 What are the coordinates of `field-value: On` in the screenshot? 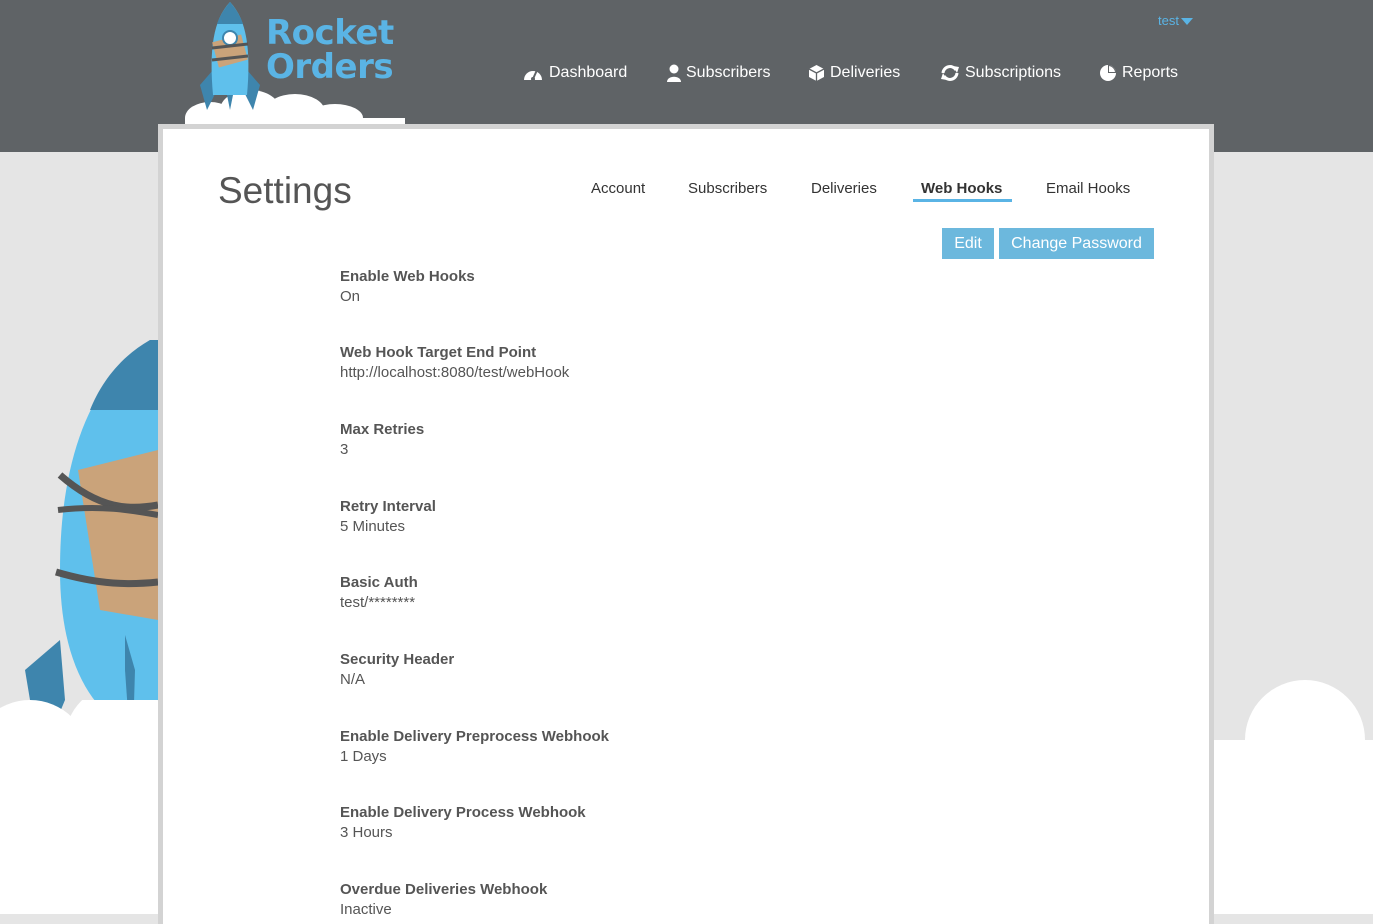 It's located at (350, 296).